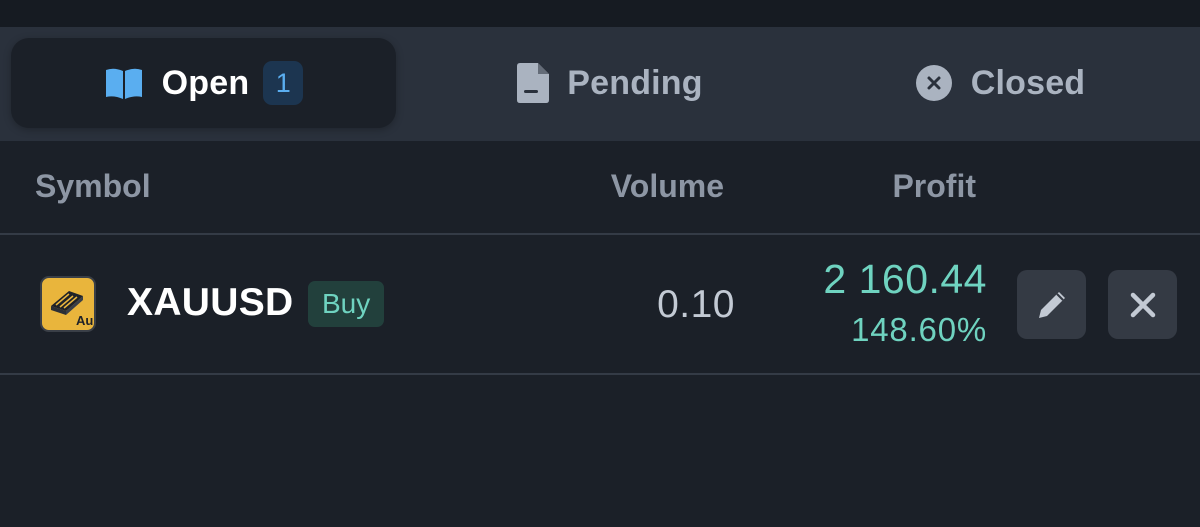  I want to click on tab-closed: Closed, so click(1000, 83).